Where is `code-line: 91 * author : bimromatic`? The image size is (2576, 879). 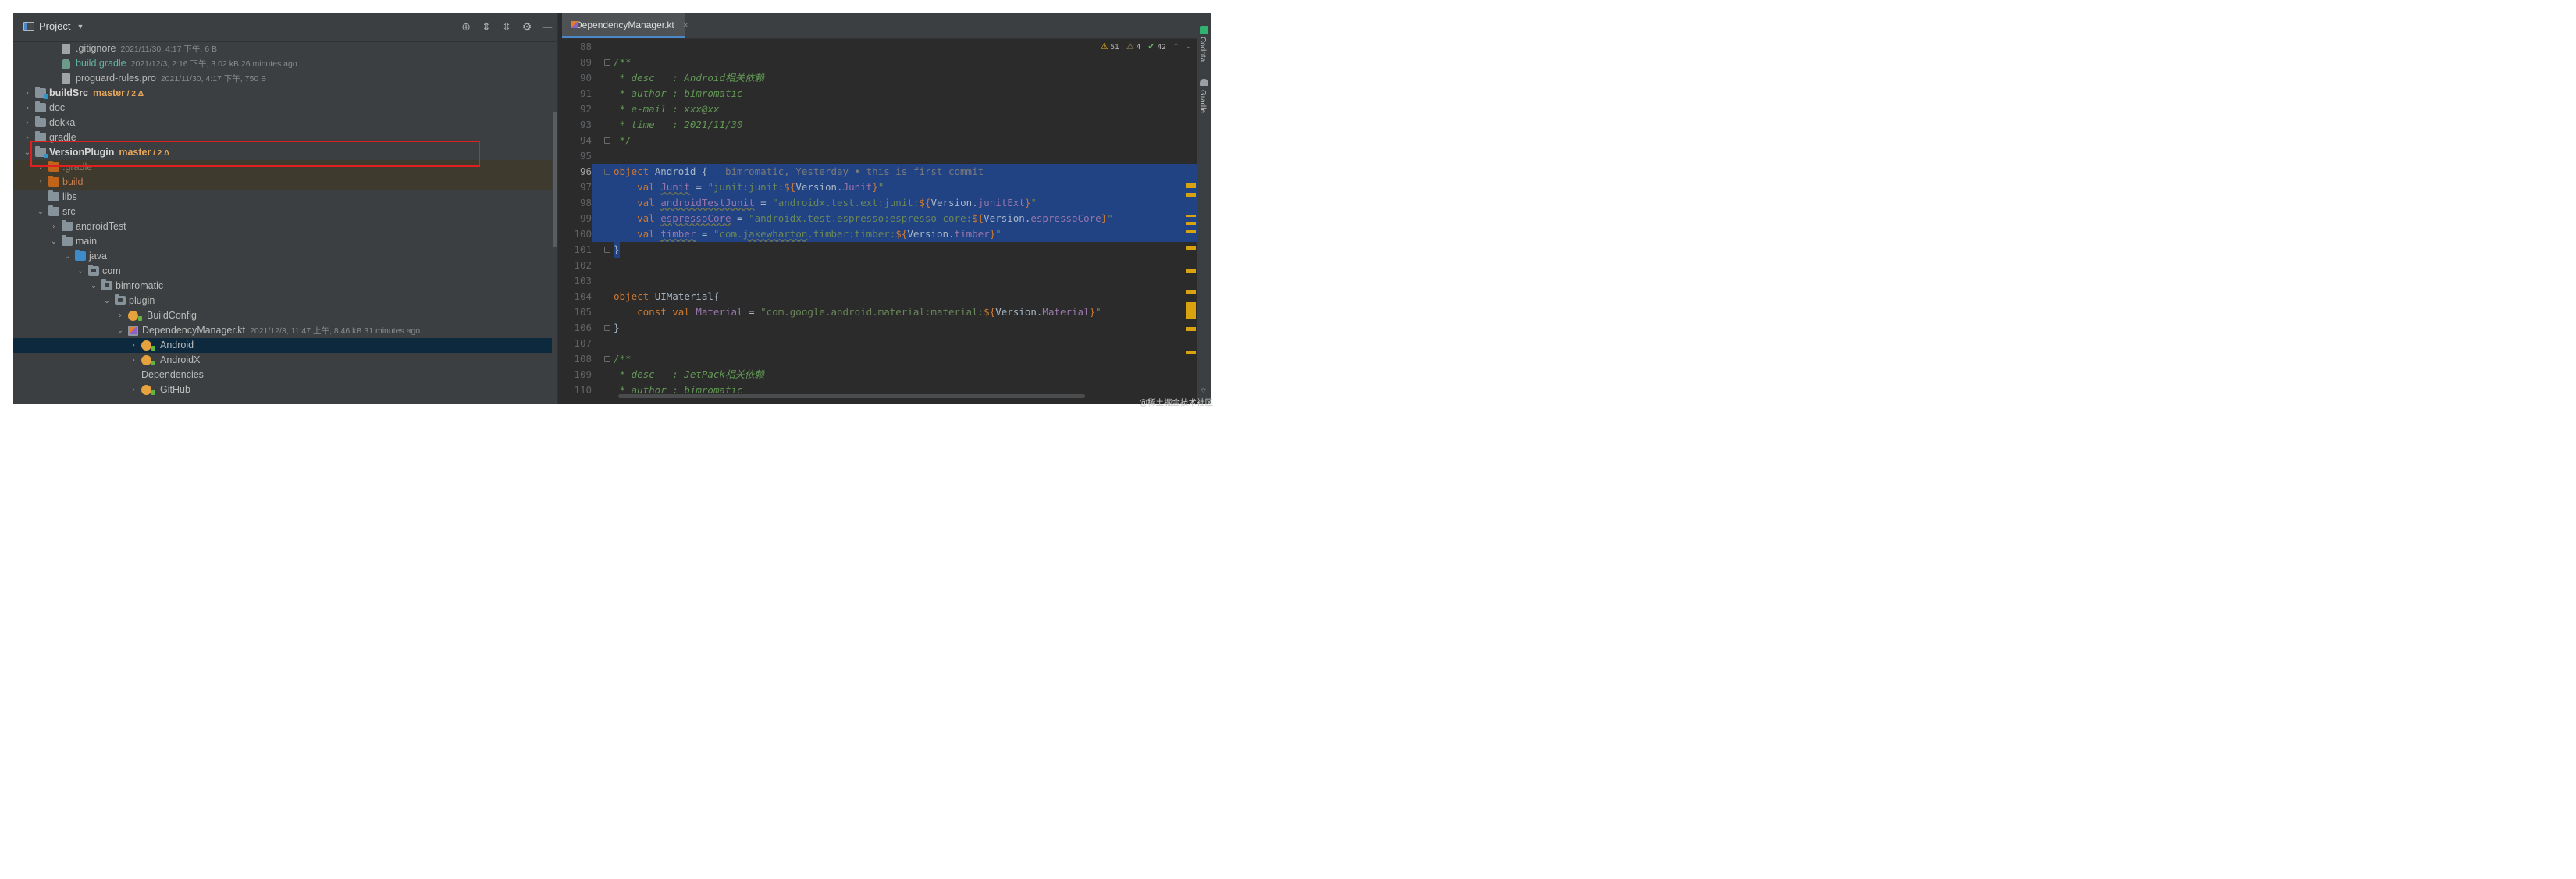 code-line: 91 * author : bimromatic is located at coordinates (879, 94).